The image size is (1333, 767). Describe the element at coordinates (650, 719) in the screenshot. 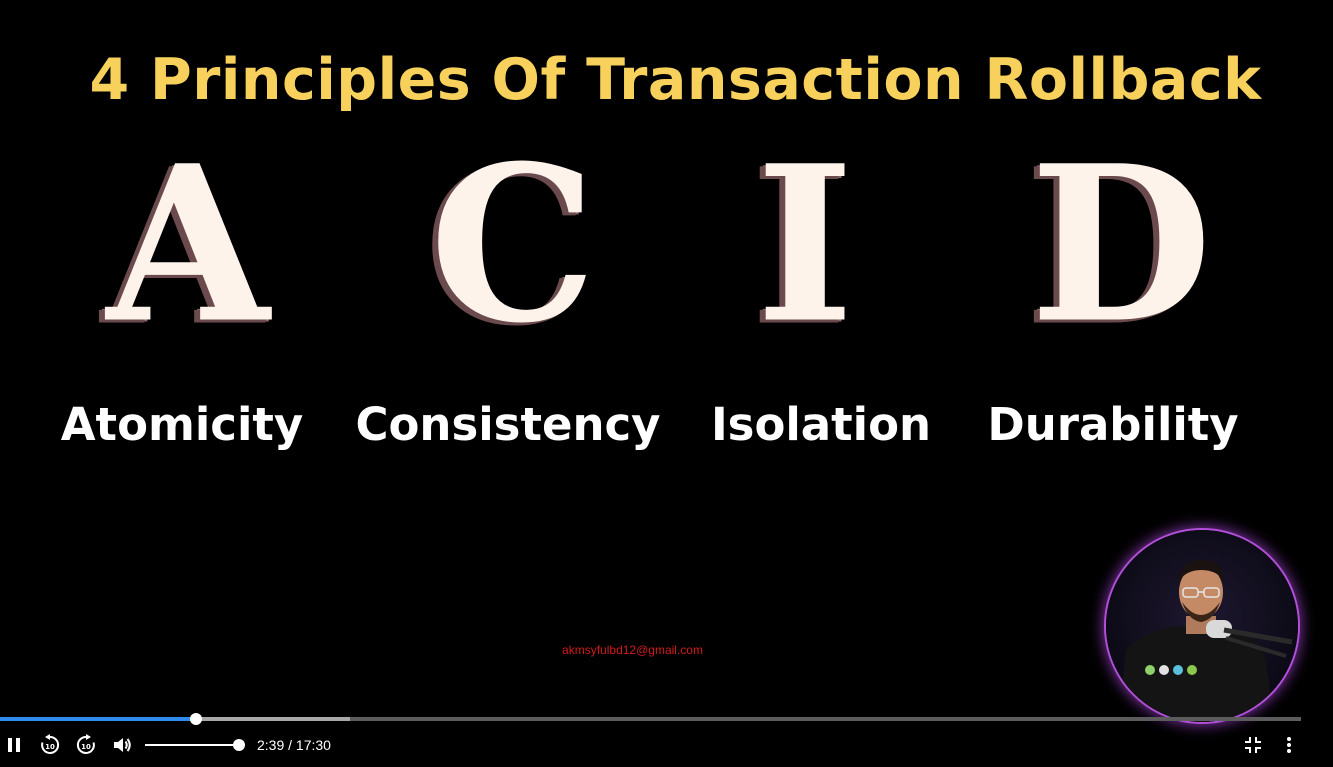

I see `seek-bar` at that location.